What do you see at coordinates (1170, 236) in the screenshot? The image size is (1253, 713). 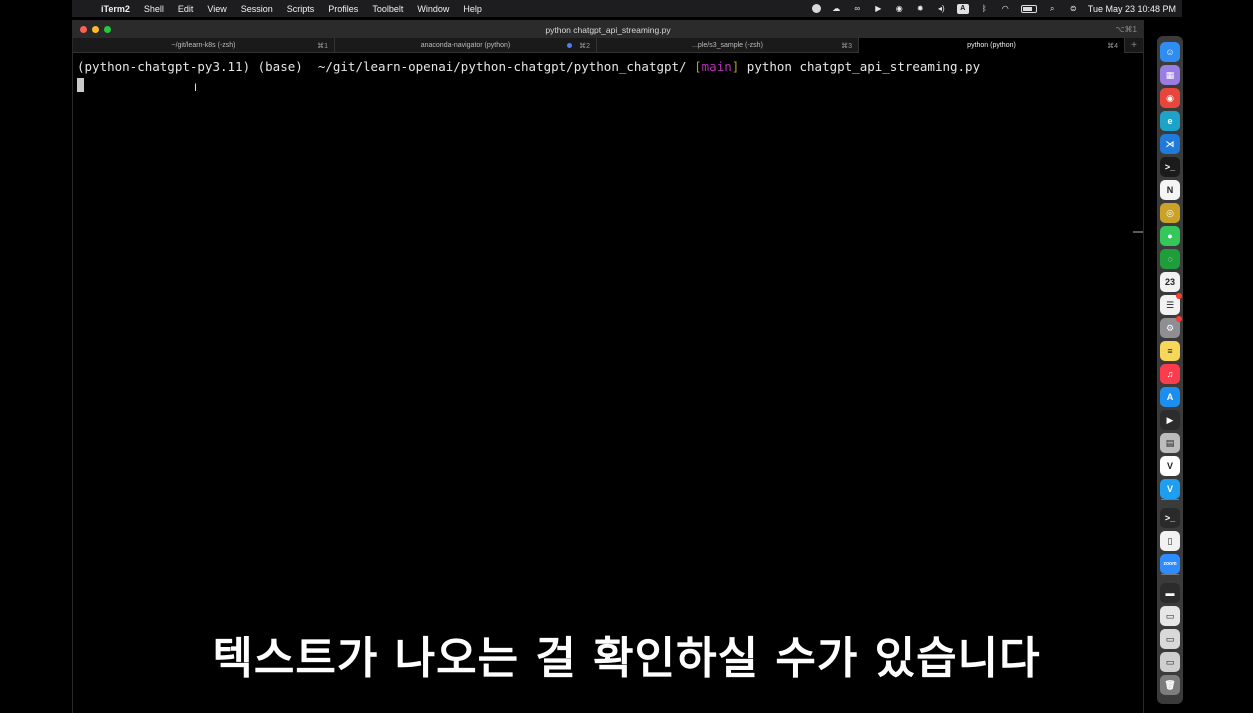 I see `messages-icon: ●` at bounding box center [1170, 236].